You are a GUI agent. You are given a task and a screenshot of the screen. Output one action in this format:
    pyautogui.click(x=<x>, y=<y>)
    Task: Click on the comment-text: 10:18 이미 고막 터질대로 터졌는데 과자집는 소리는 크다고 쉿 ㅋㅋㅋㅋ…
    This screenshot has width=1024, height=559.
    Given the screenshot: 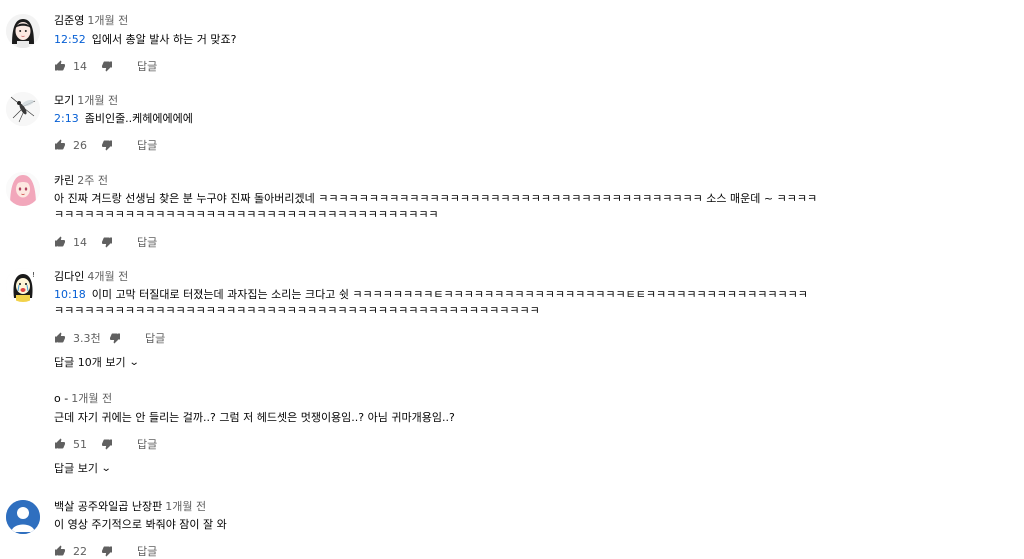 What is the action you would take?
    pyautogui.click(x=431, y=303)
    